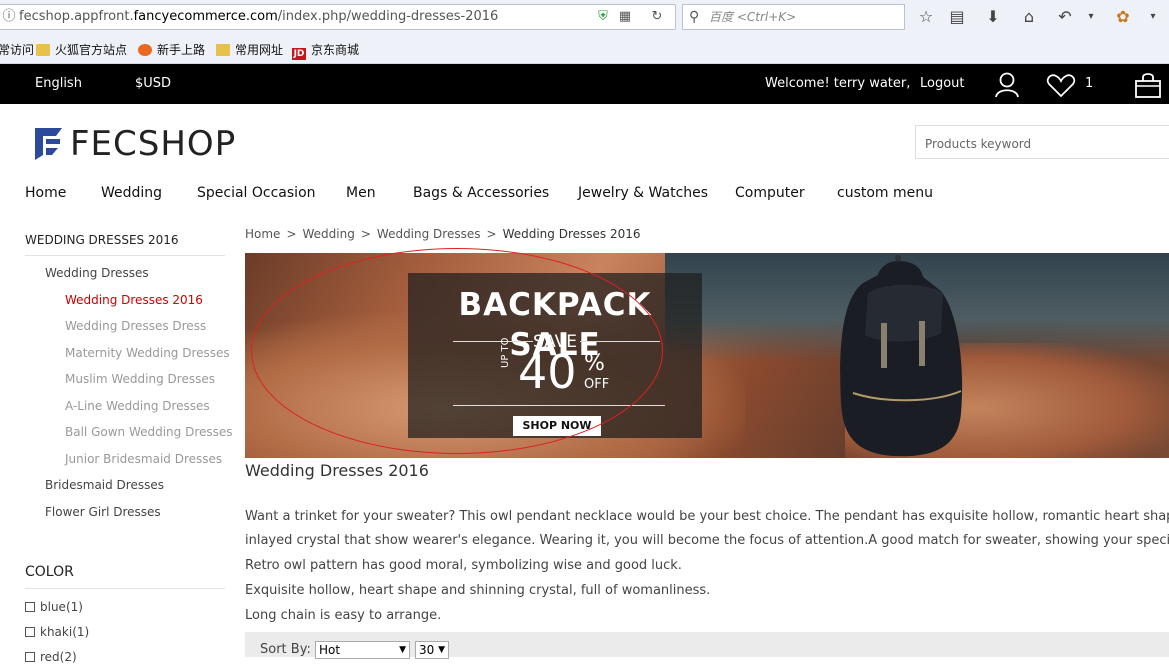  Describe the element at coordinates (625, 17) in the screenshot. I see `qr-code-icon: ▦` at that location.